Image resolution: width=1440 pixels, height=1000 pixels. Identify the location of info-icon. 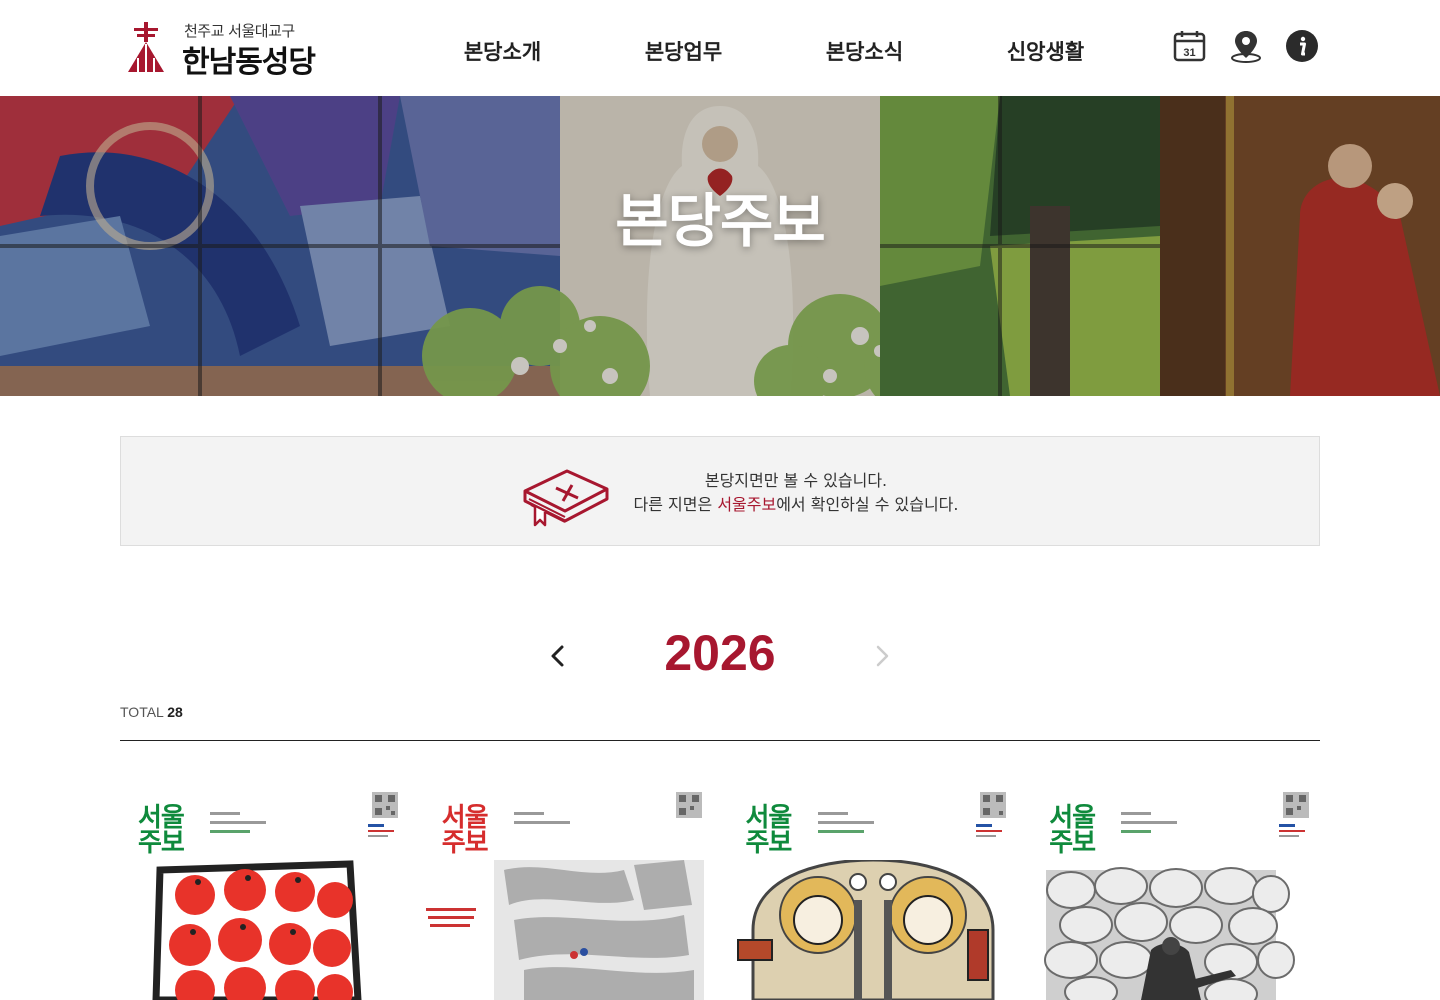
(1302, 46).